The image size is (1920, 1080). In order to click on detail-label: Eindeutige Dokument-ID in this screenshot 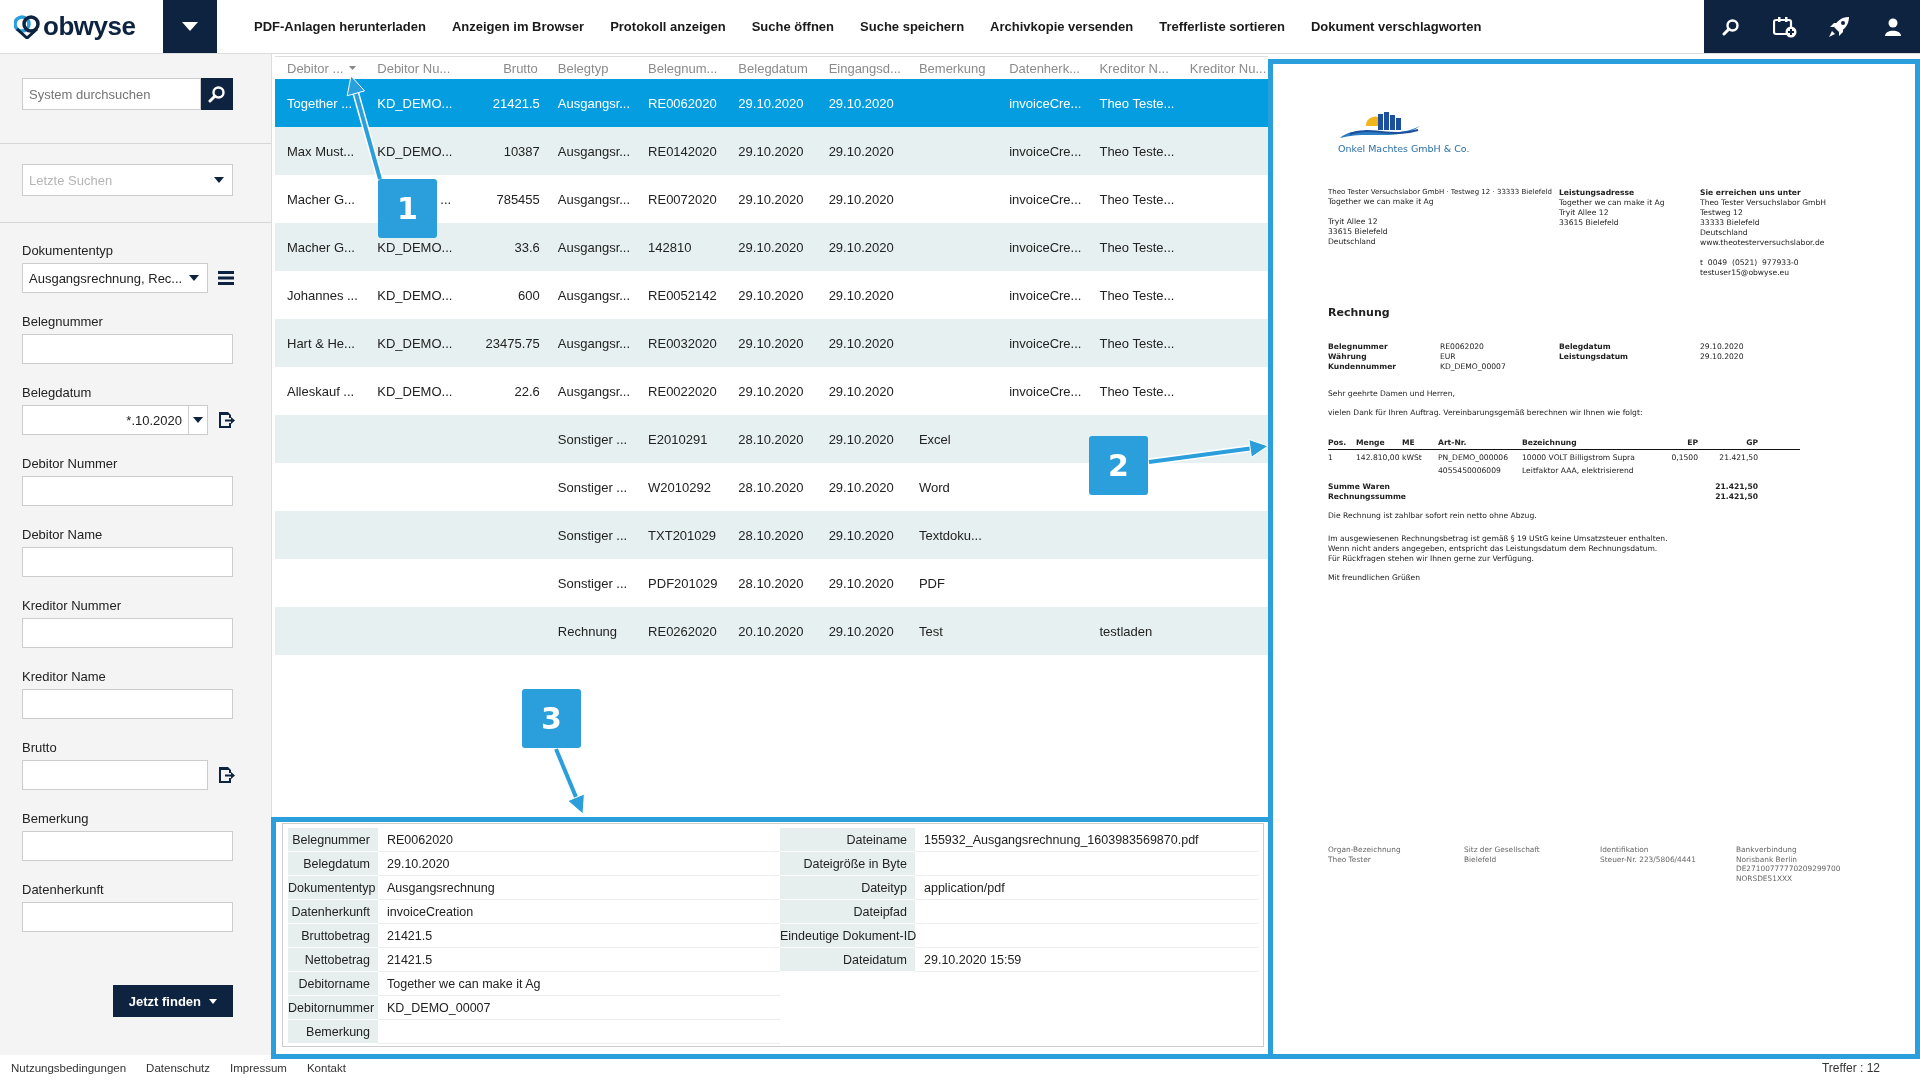, I will do `click(847, 936)`.